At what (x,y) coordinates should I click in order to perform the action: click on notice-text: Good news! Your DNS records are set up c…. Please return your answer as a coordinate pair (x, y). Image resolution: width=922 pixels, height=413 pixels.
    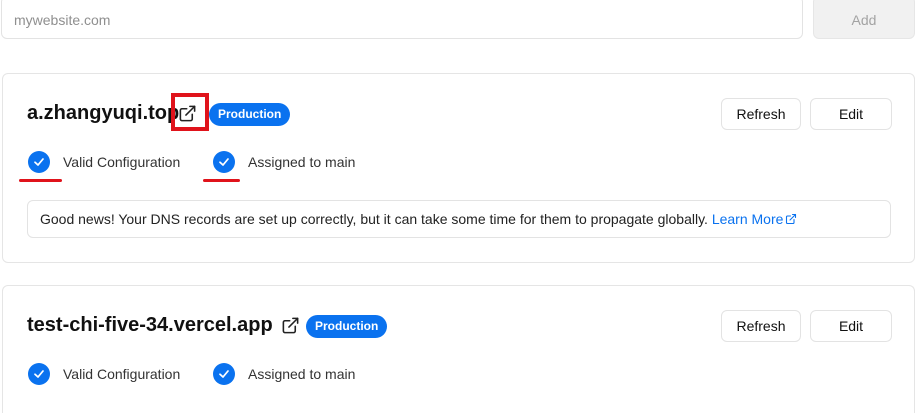
    Looking at the image, I should click on (374, 219).